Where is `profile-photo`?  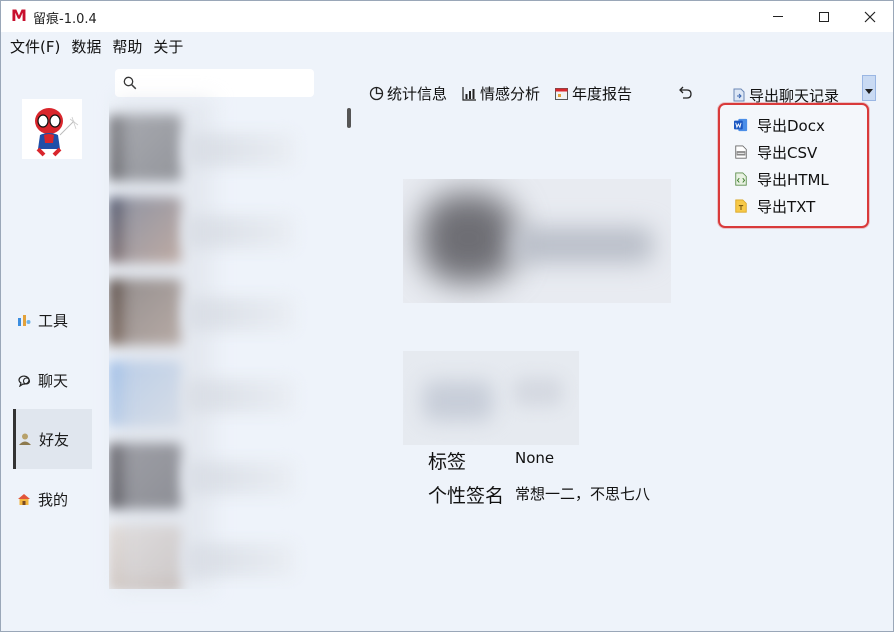 profile-photo is located at coordinates (537, 241).